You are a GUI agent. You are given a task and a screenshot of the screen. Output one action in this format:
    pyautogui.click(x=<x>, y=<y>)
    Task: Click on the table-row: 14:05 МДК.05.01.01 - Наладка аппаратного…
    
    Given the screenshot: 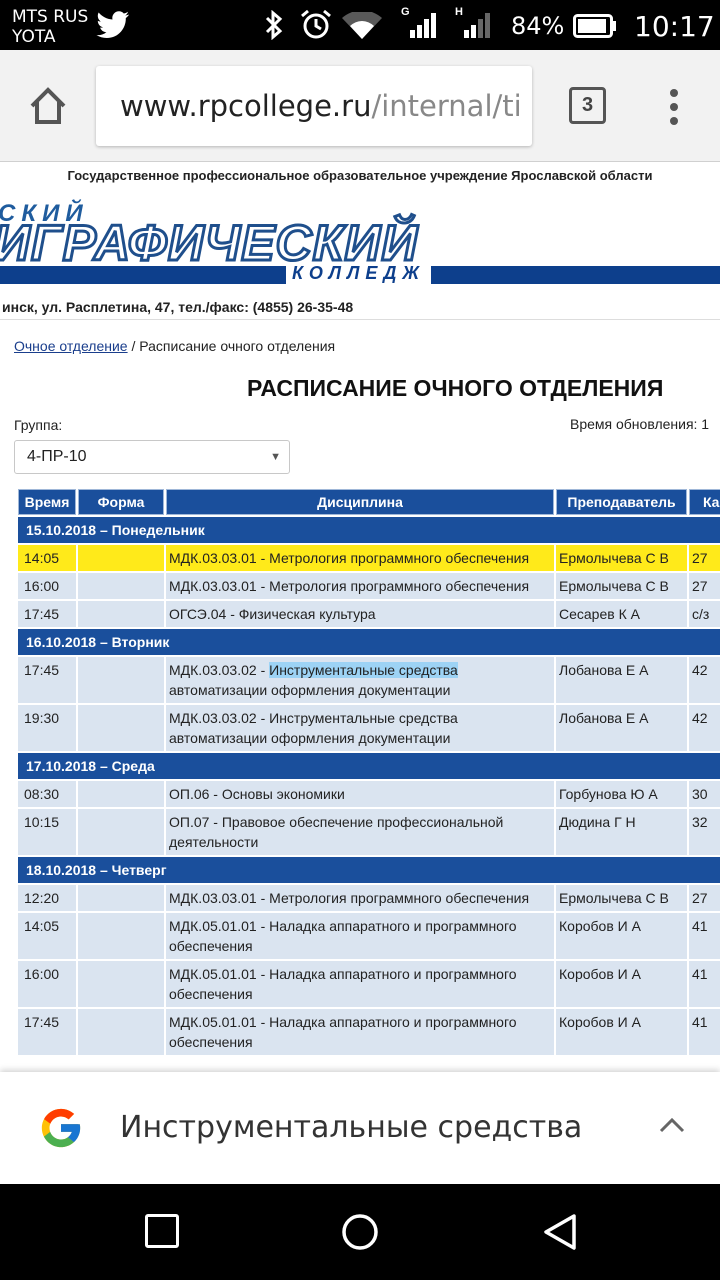 What is the action you would take?
    pyautogui.click(x=369, y=936)
    